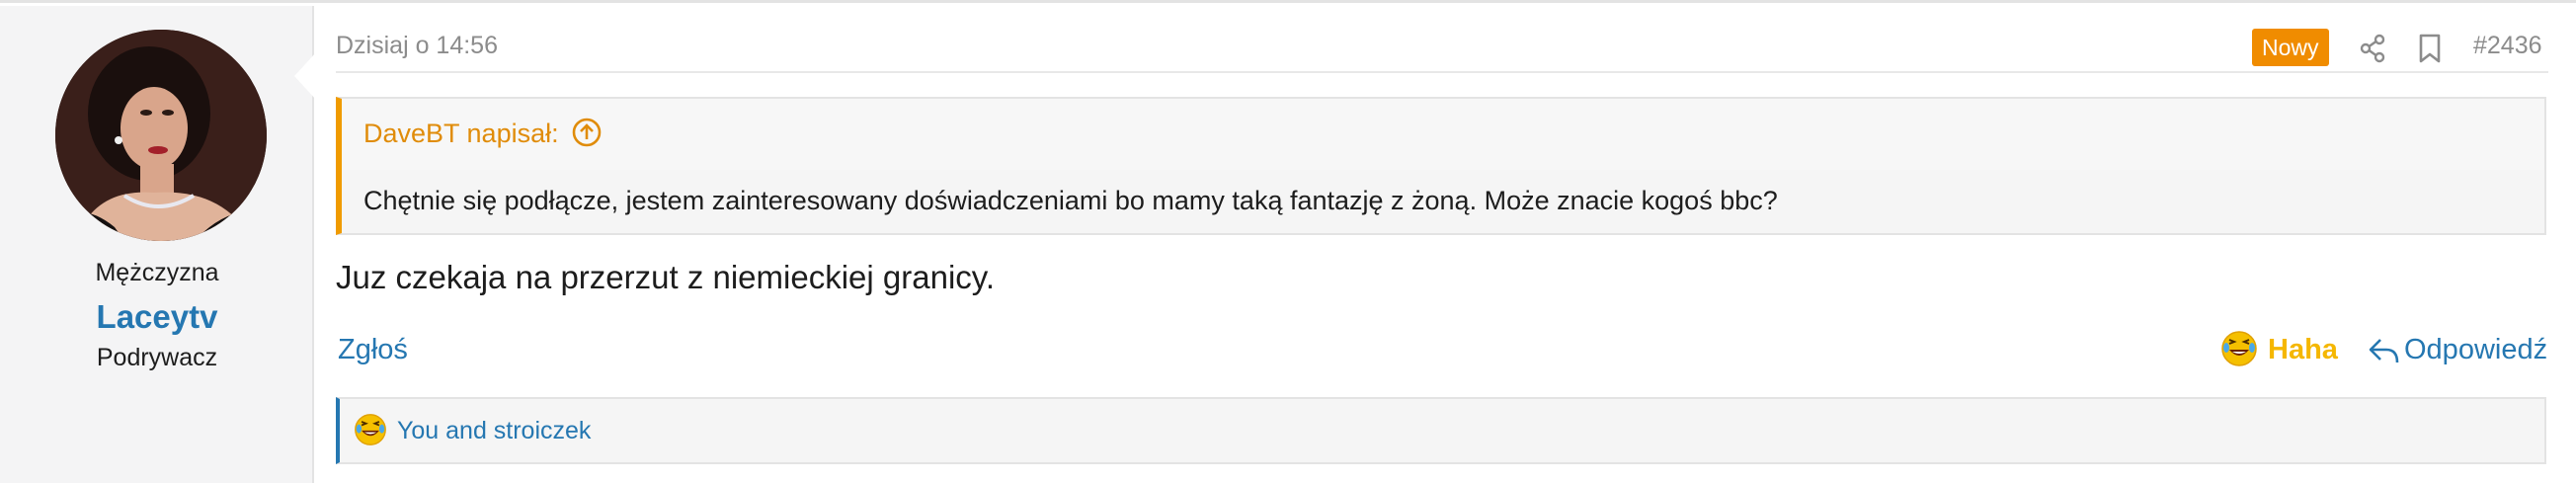 The width and height of the screenshot is (2576, 483). Describe the element at coordinates (2507, 46) in the screenshot. I see `post-number-link: #2436` at that location.